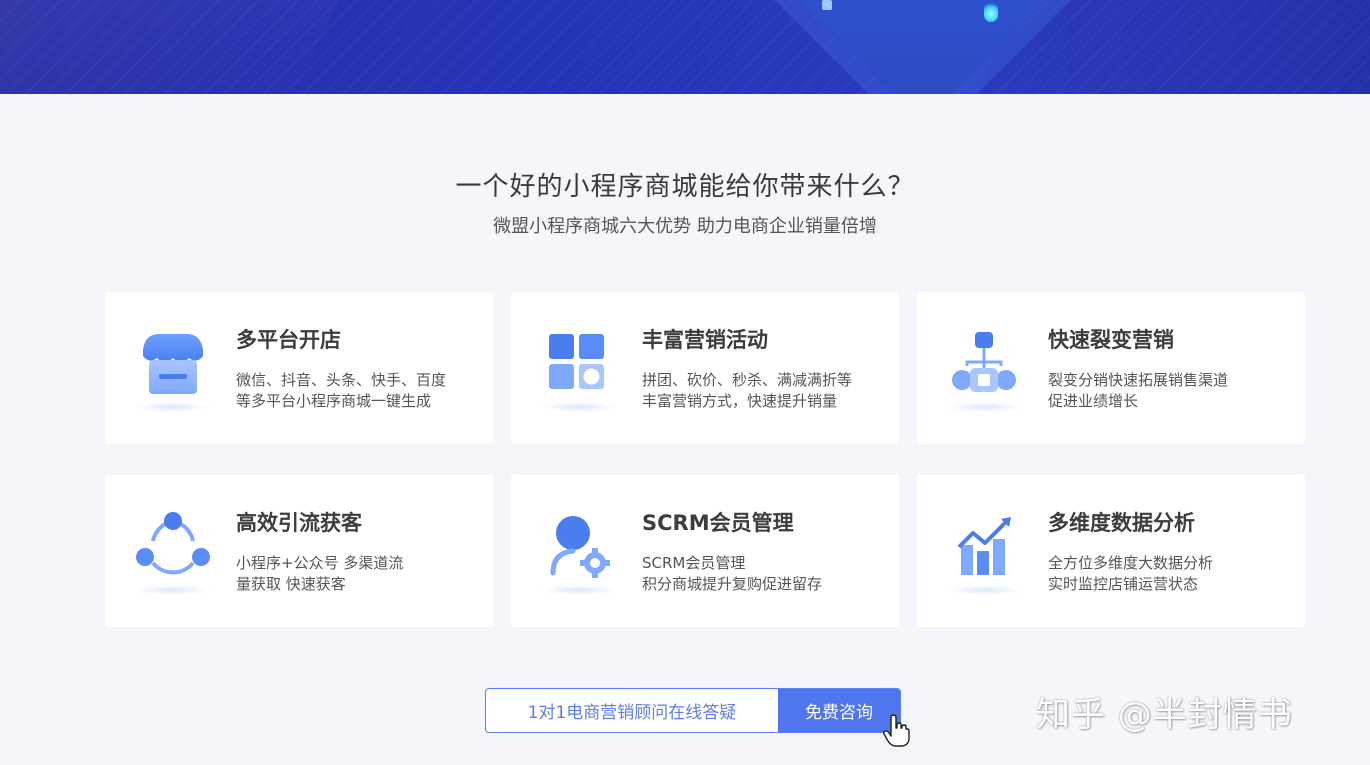 The height and width of the screenshot is (765, 1370). What do you see at coordinates (1164, 715) in the screenshot?
I see `zhihu-watermark: 知乎 @半封情书` at bounding box center [1164, 715].